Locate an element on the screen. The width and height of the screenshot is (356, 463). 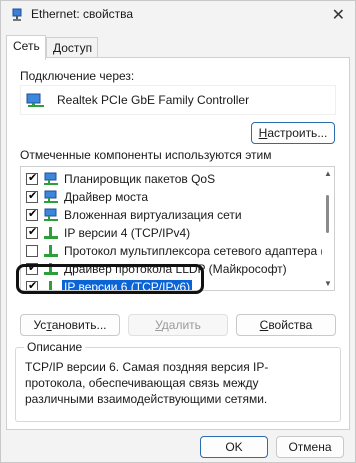
list-item: IP версии 4 (TCP/IPv4) is located at coordinates (171, 233).